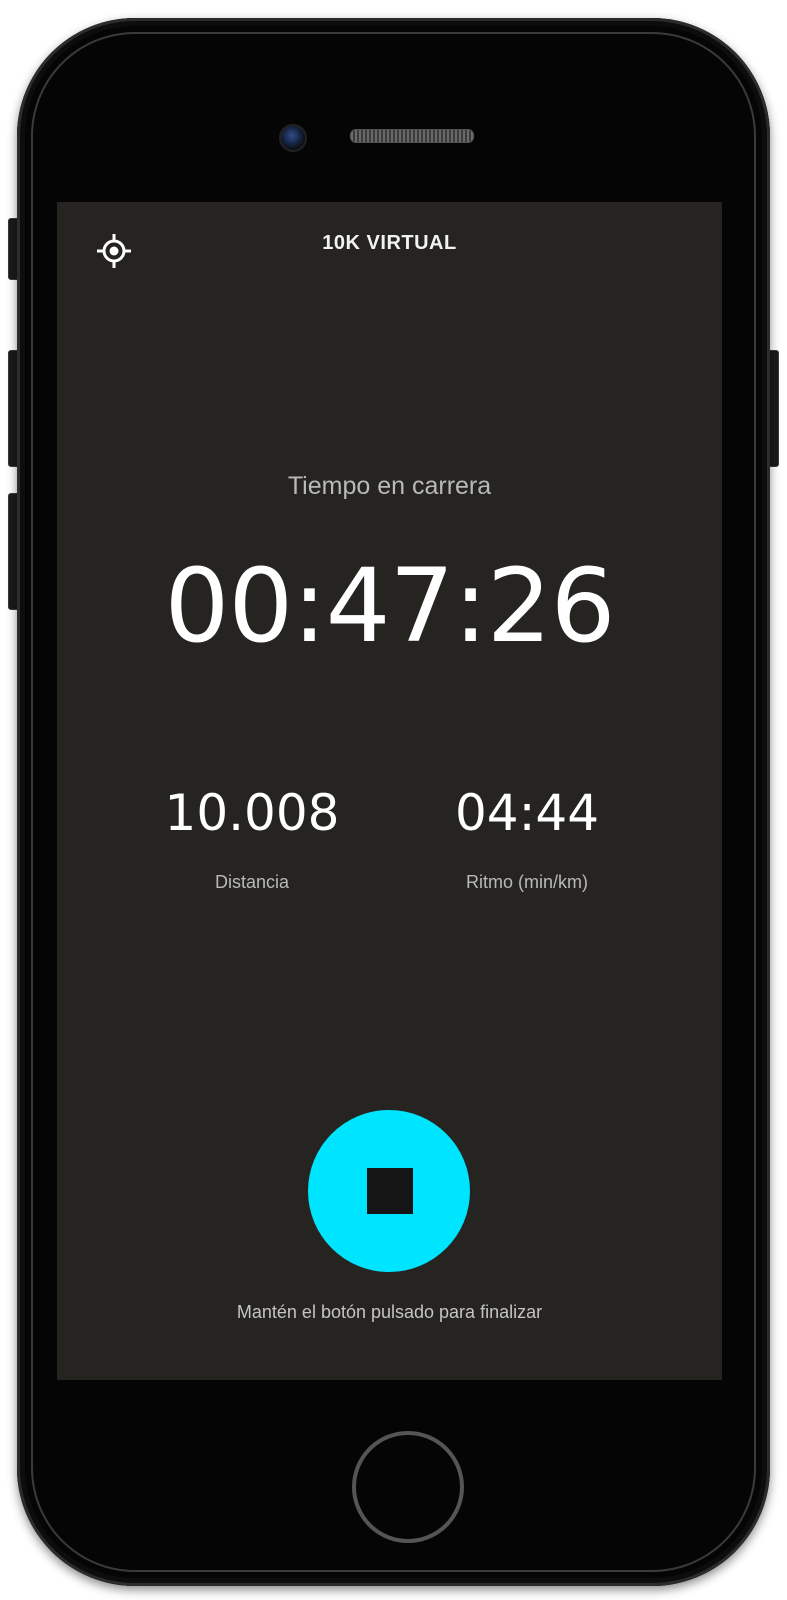 This screenshot has height=1600, width=787. What do you see at coordinates (408, 1487) in the screenshot?
I see `home-button` at bounding box center [408, 1487].